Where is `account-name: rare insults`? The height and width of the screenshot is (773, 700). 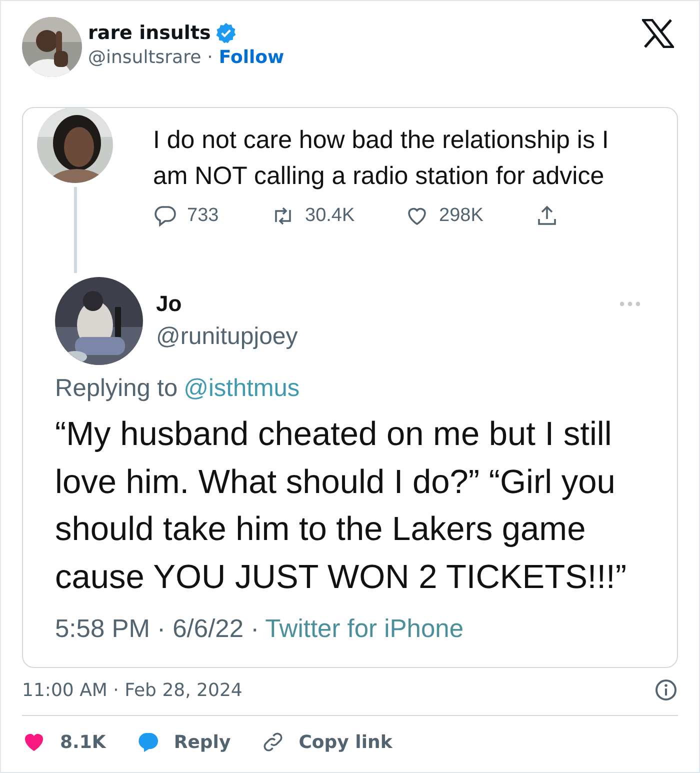 account-name: rare insults is located at coordinates (149, 33).